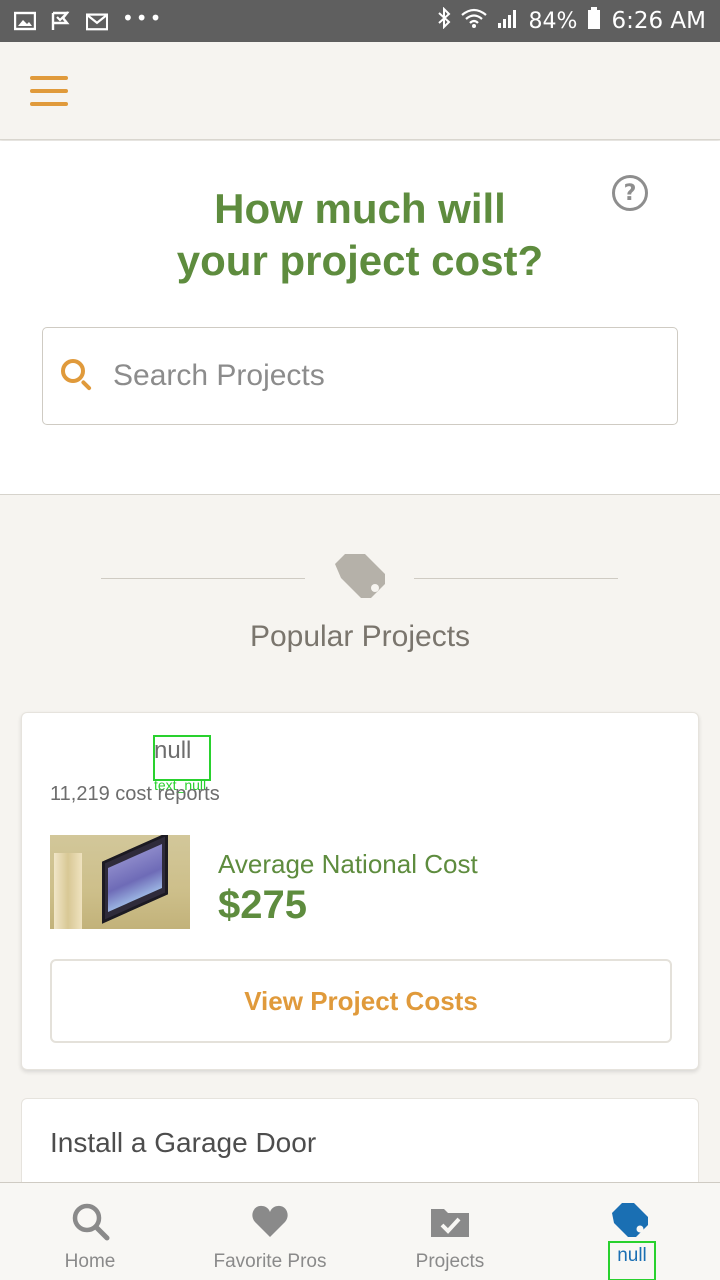 The image size is (720, 1280). What do you see at coordinates (553, 21) in the screenshot?
I see `battery-percent: 84%` at bounding box center [553, 21].